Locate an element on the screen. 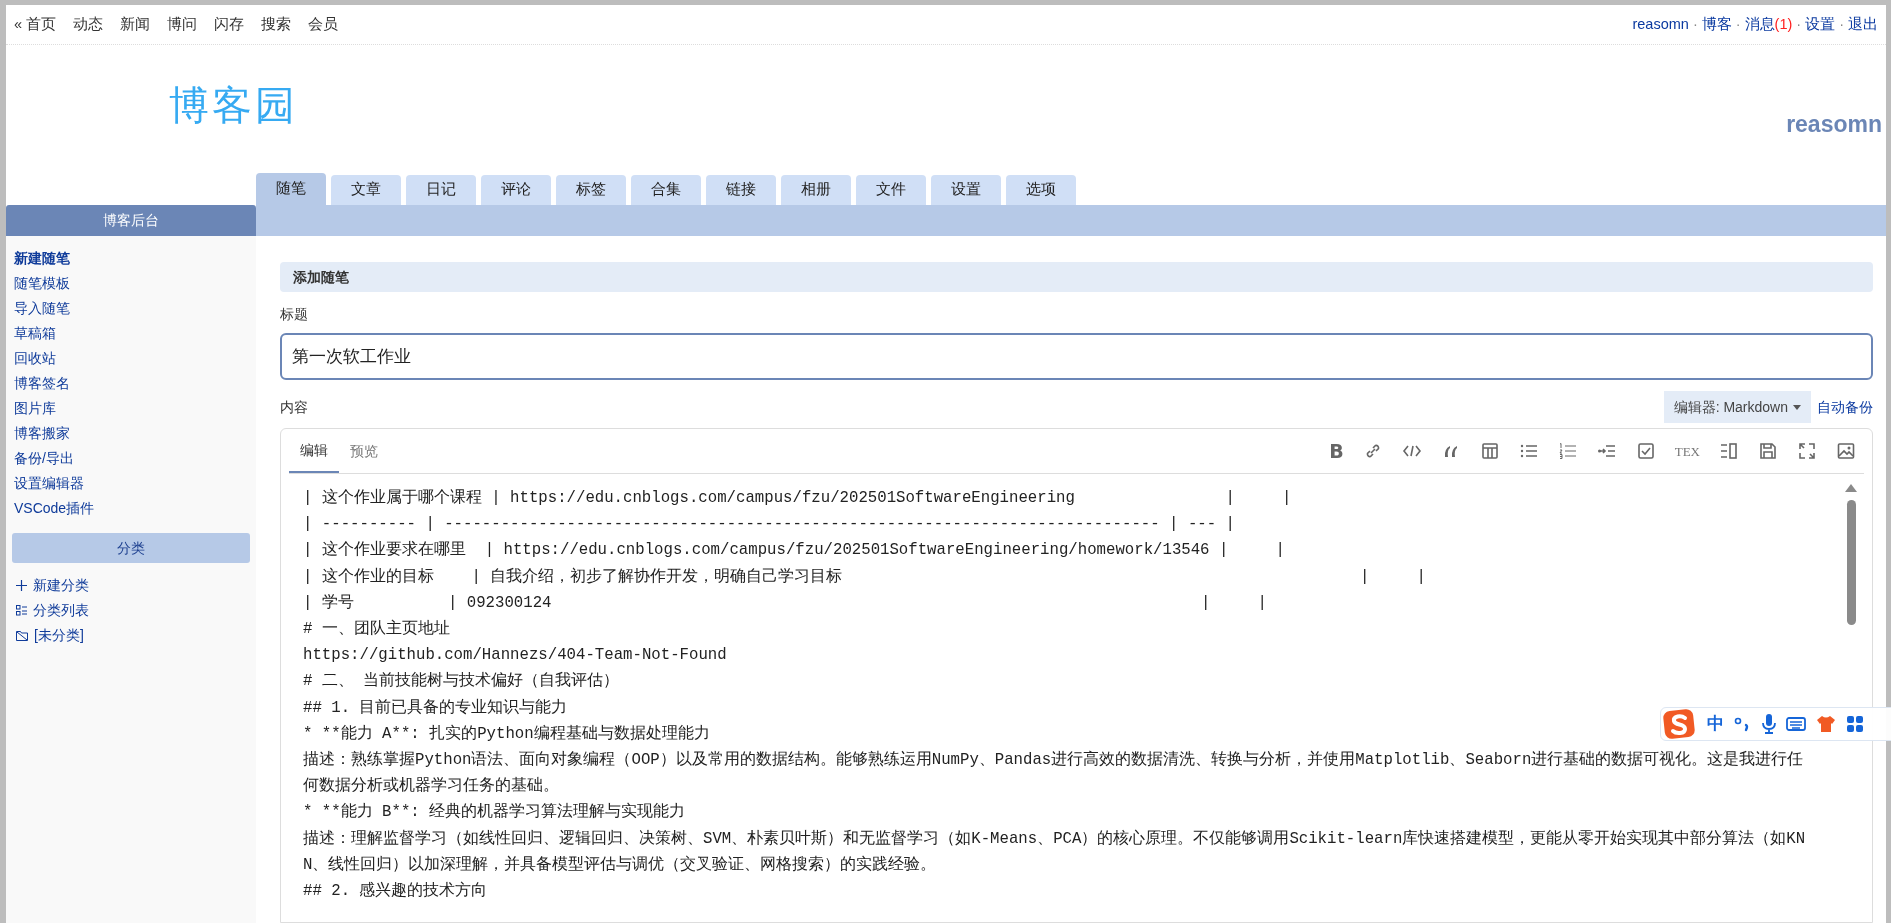  numbered-list-icon is located at coordinates (1567, 451).